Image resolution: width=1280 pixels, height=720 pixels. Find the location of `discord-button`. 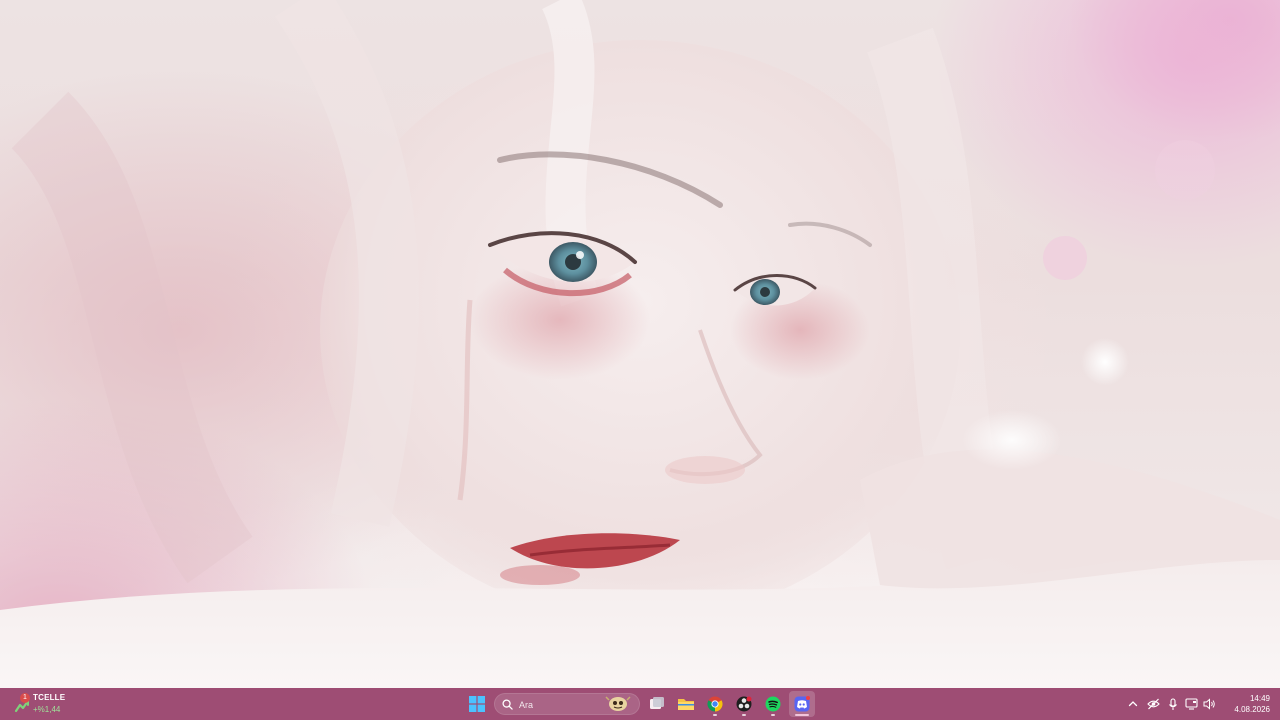

discord-button is located at coordinates (802, 704).